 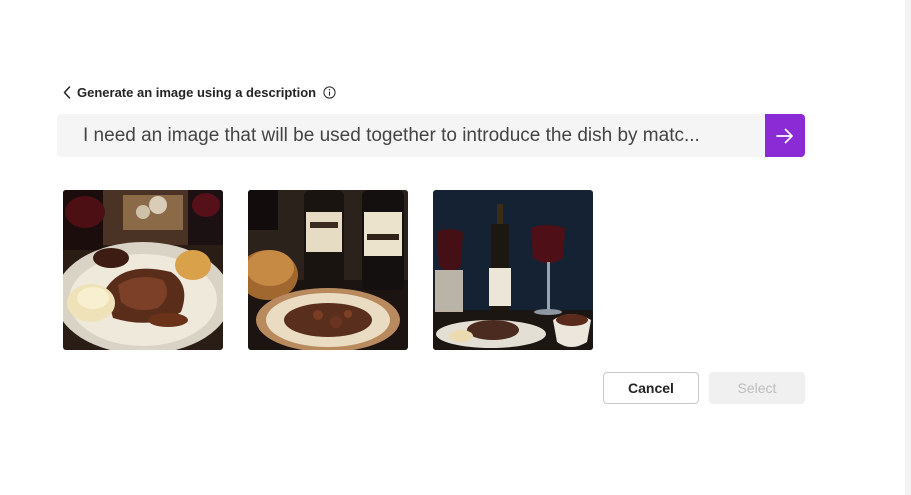 I want to click on back-button, so click(x=67, y=92).